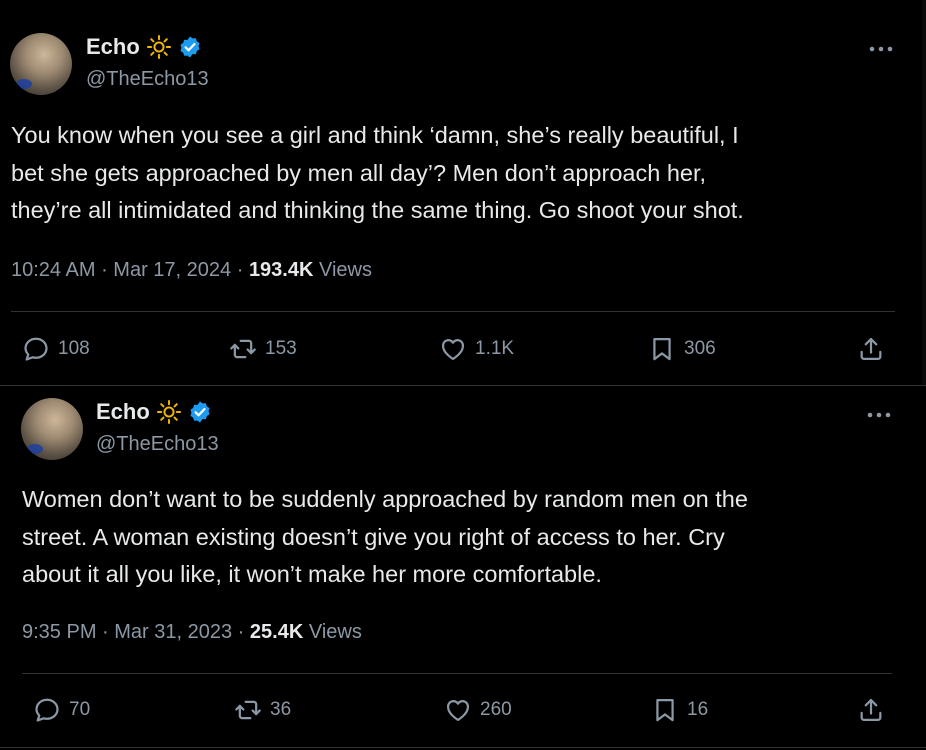 The width and height of the screenshot is (926, 750). What do you see at coordinates (679, 710) in the screenshot?
I see `bookmark-button: 16` at bounding box center [679, 710].